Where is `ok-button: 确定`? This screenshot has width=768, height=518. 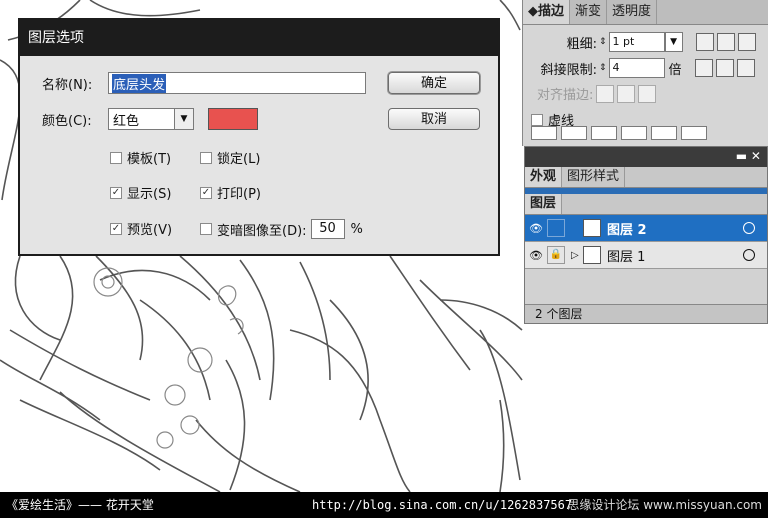
ok-button: 确定 is located at coordinates (434, 83).